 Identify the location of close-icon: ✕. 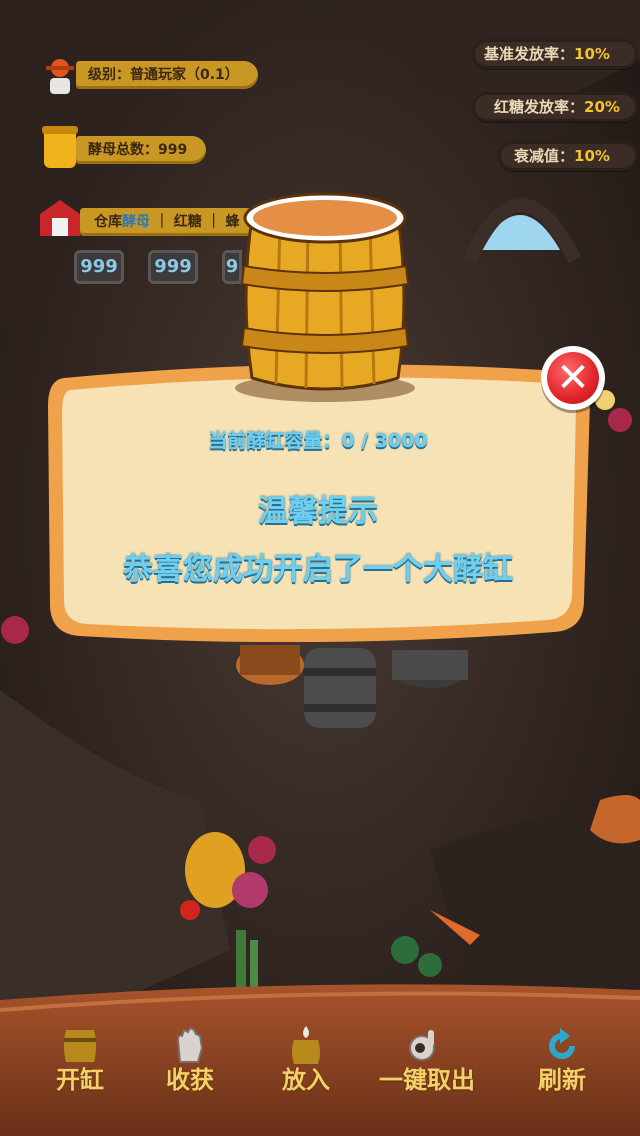
(573, 378).